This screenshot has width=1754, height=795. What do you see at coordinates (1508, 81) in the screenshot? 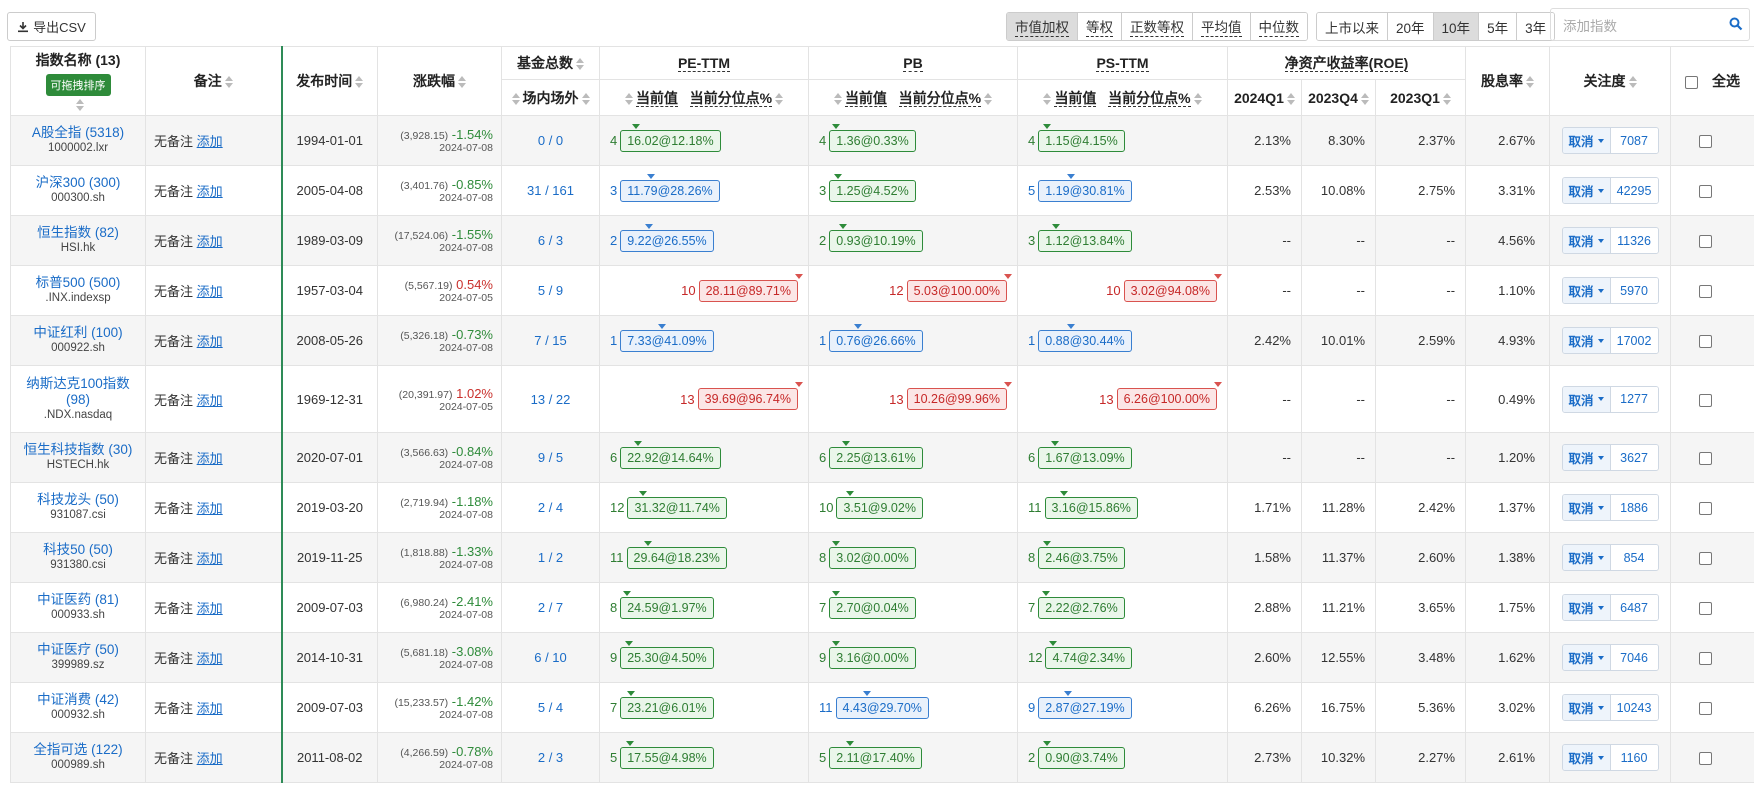
I see `col-dividend: 股息率` at bounding box center [1508, 81].